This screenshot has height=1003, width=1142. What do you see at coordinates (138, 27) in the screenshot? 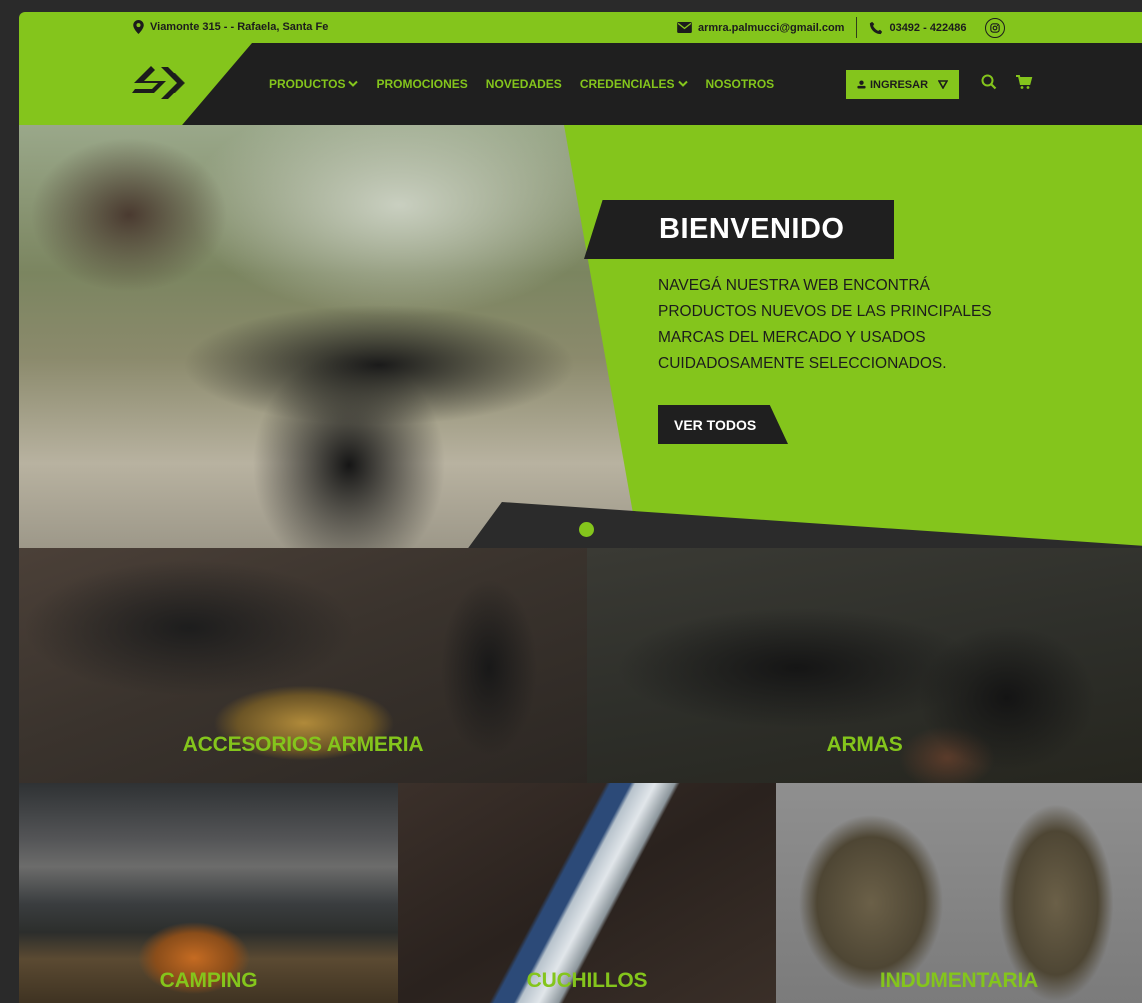
I see `map-pin-icon` at bounding box center [138, 27].